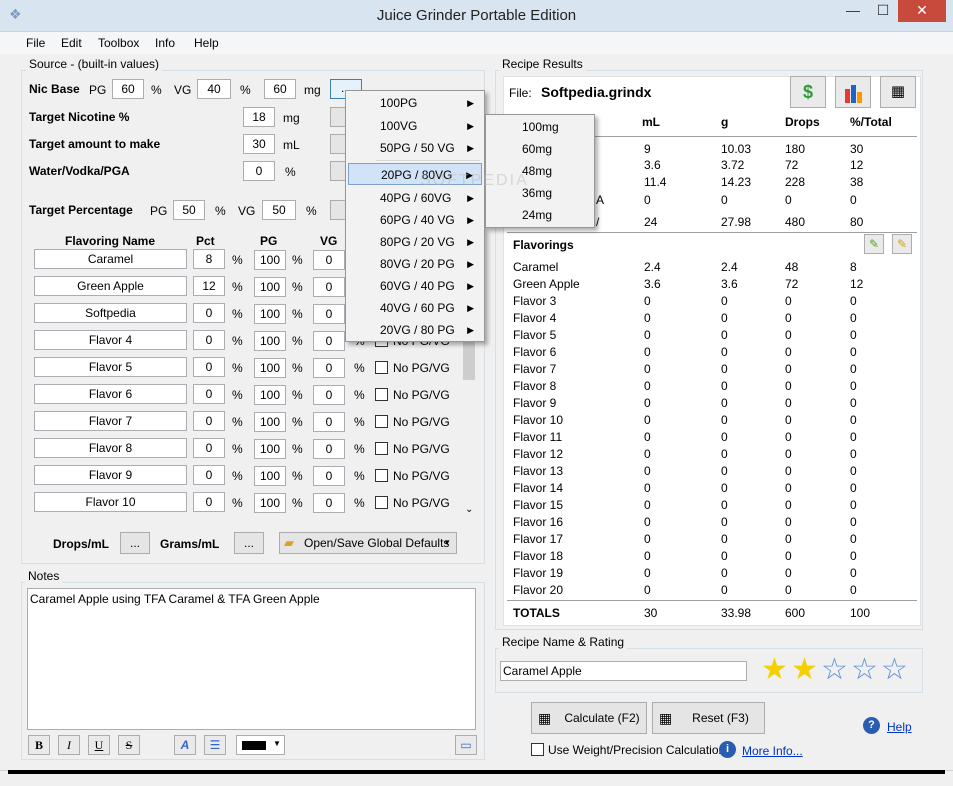 This screenshot has height=786, width=953. Describe the element at coordinates (110, 421) in the screenshot. I see `flavor-name-input: Flavor 7` at that location.